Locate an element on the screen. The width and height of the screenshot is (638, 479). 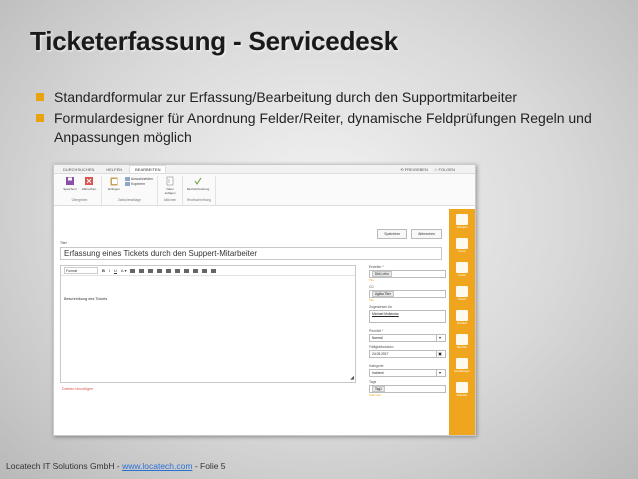
reports-icon is located at coordinates (462, 339).